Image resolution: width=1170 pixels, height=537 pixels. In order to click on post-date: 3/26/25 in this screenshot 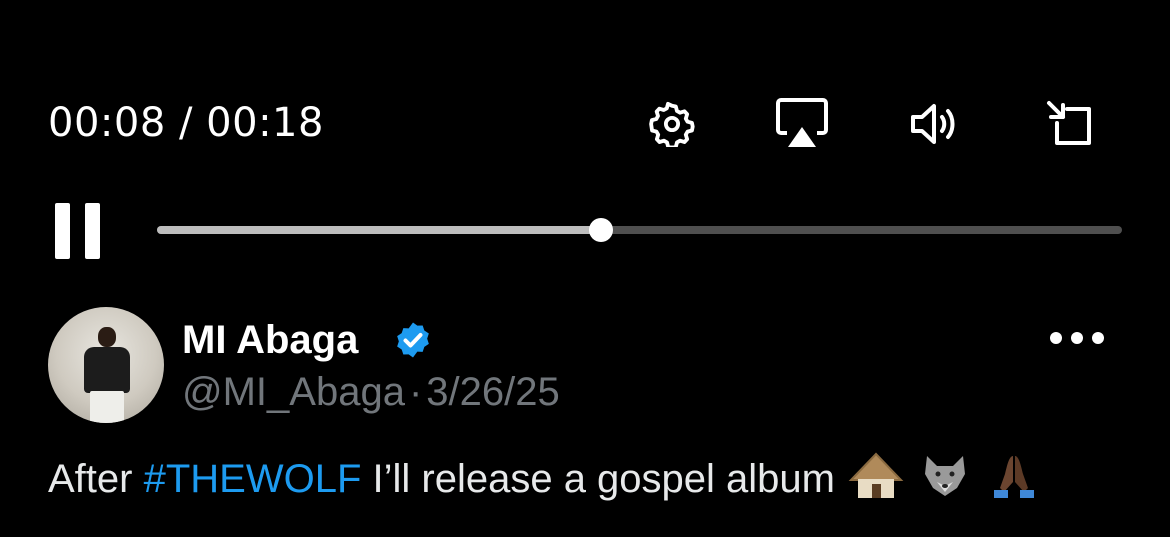, I will do `click(492, 392)`.